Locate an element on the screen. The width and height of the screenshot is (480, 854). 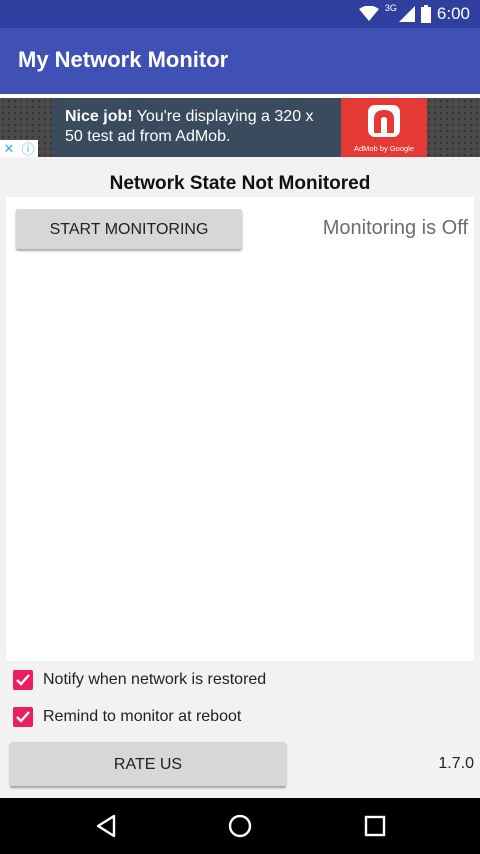
ad-info-icon: ⓘ is located at coordinates (28, 148).